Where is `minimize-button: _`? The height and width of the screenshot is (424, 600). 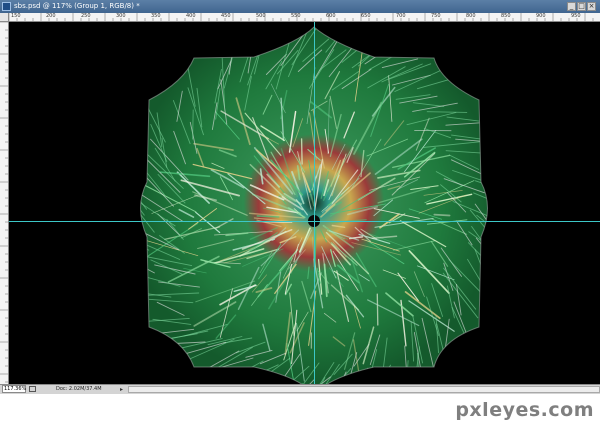
minimize-button: _ is located at coordinates (571, 6).